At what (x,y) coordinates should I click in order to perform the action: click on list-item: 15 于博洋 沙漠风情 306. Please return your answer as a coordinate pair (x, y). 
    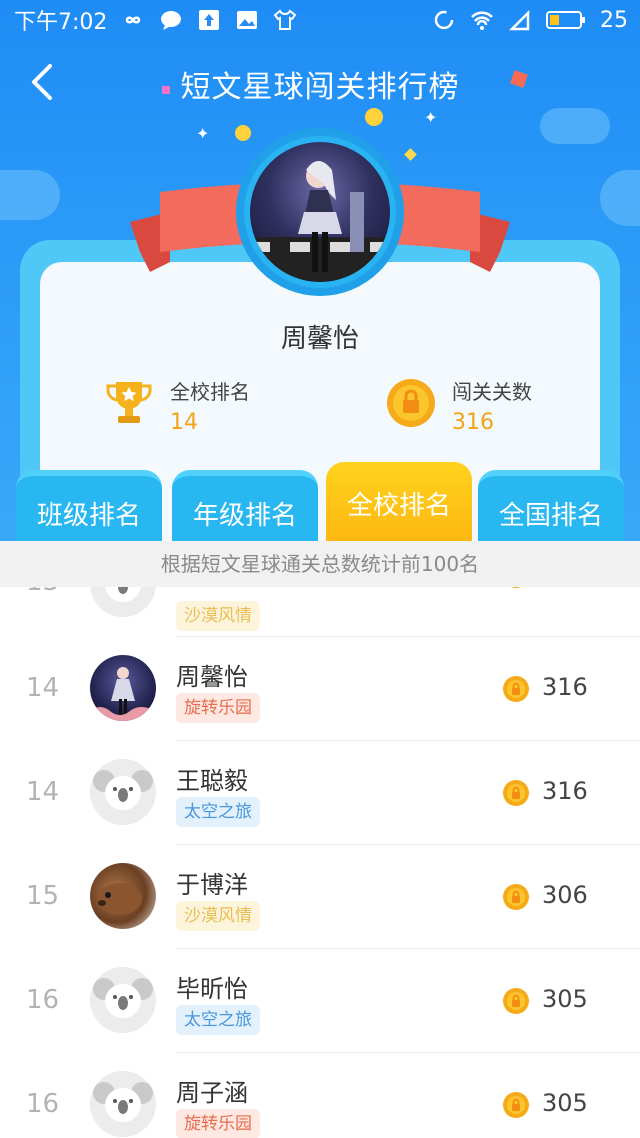
    Looking at the image, I should click on (320, 897).